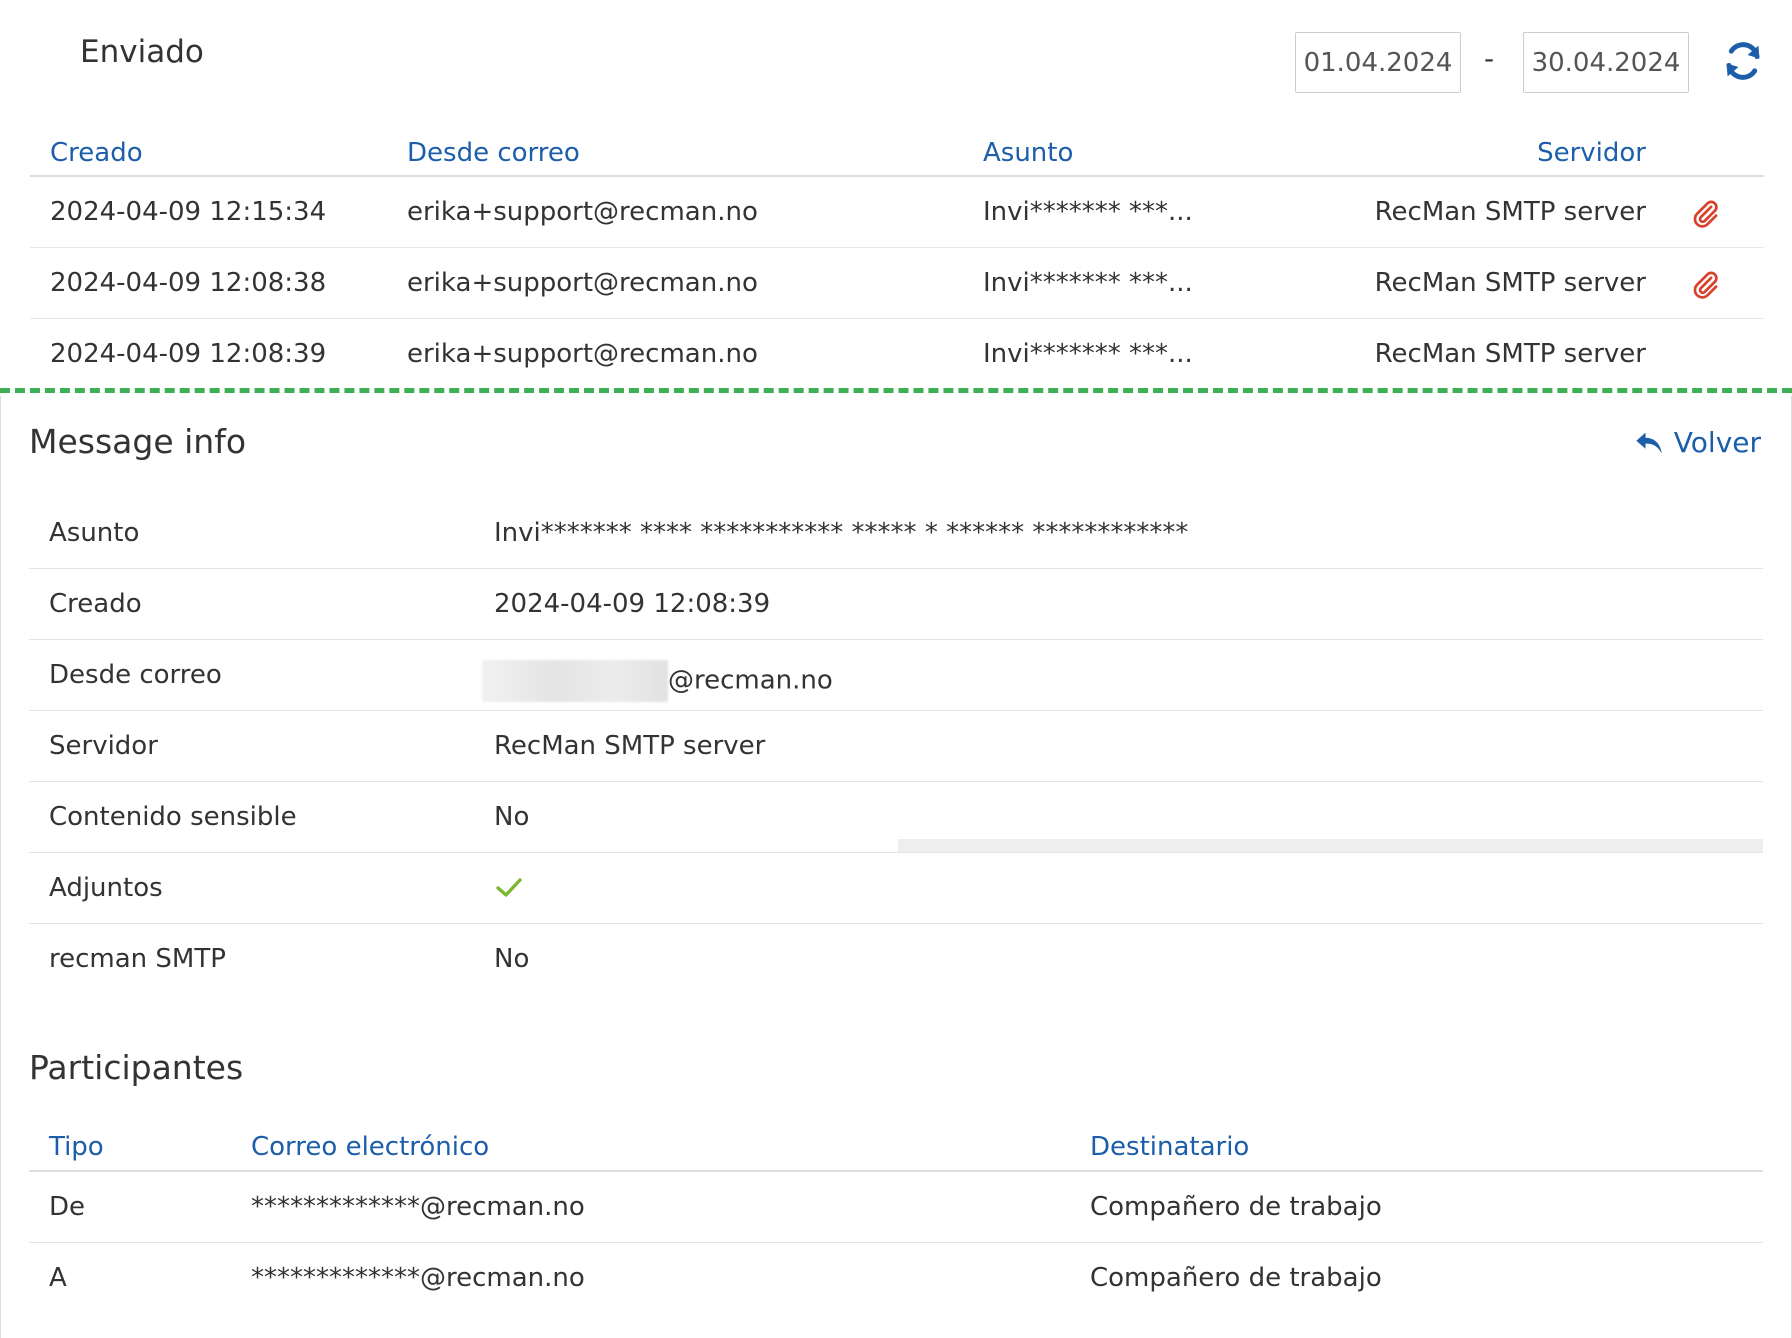 The height and width of the screenshot is (1338, 1792). I want to click on column-header-type: Tipo, so click(76, 1147).